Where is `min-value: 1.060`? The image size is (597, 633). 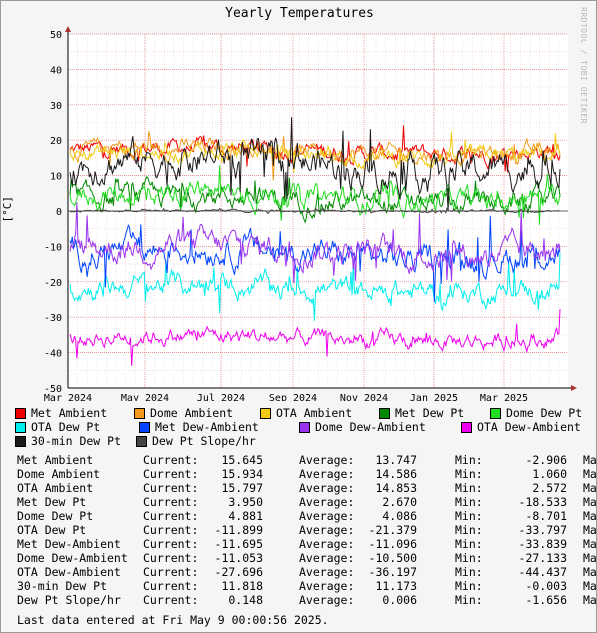 min-value: 1.060 is located at coordinates (549, 474).